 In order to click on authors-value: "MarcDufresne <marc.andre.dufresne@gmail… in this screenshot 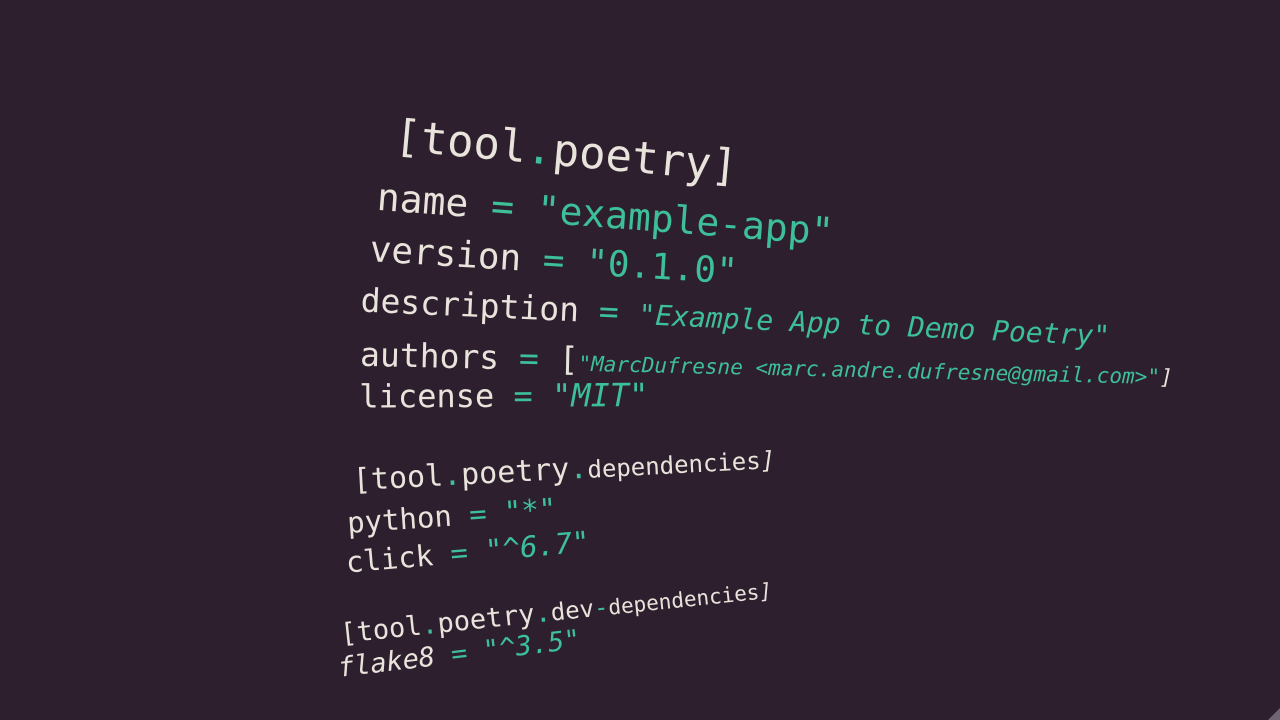, I will do `click(869, 370)`.